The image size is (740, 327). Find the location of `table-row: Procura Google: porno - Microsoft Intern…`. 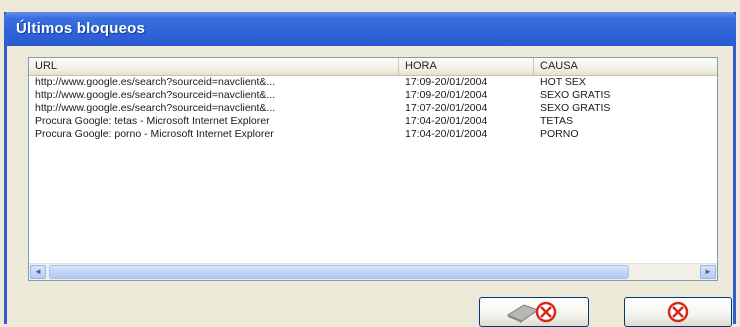

table-row: Procura Google: porno - Microsoft Intern… is located at coordinates (373, 134).